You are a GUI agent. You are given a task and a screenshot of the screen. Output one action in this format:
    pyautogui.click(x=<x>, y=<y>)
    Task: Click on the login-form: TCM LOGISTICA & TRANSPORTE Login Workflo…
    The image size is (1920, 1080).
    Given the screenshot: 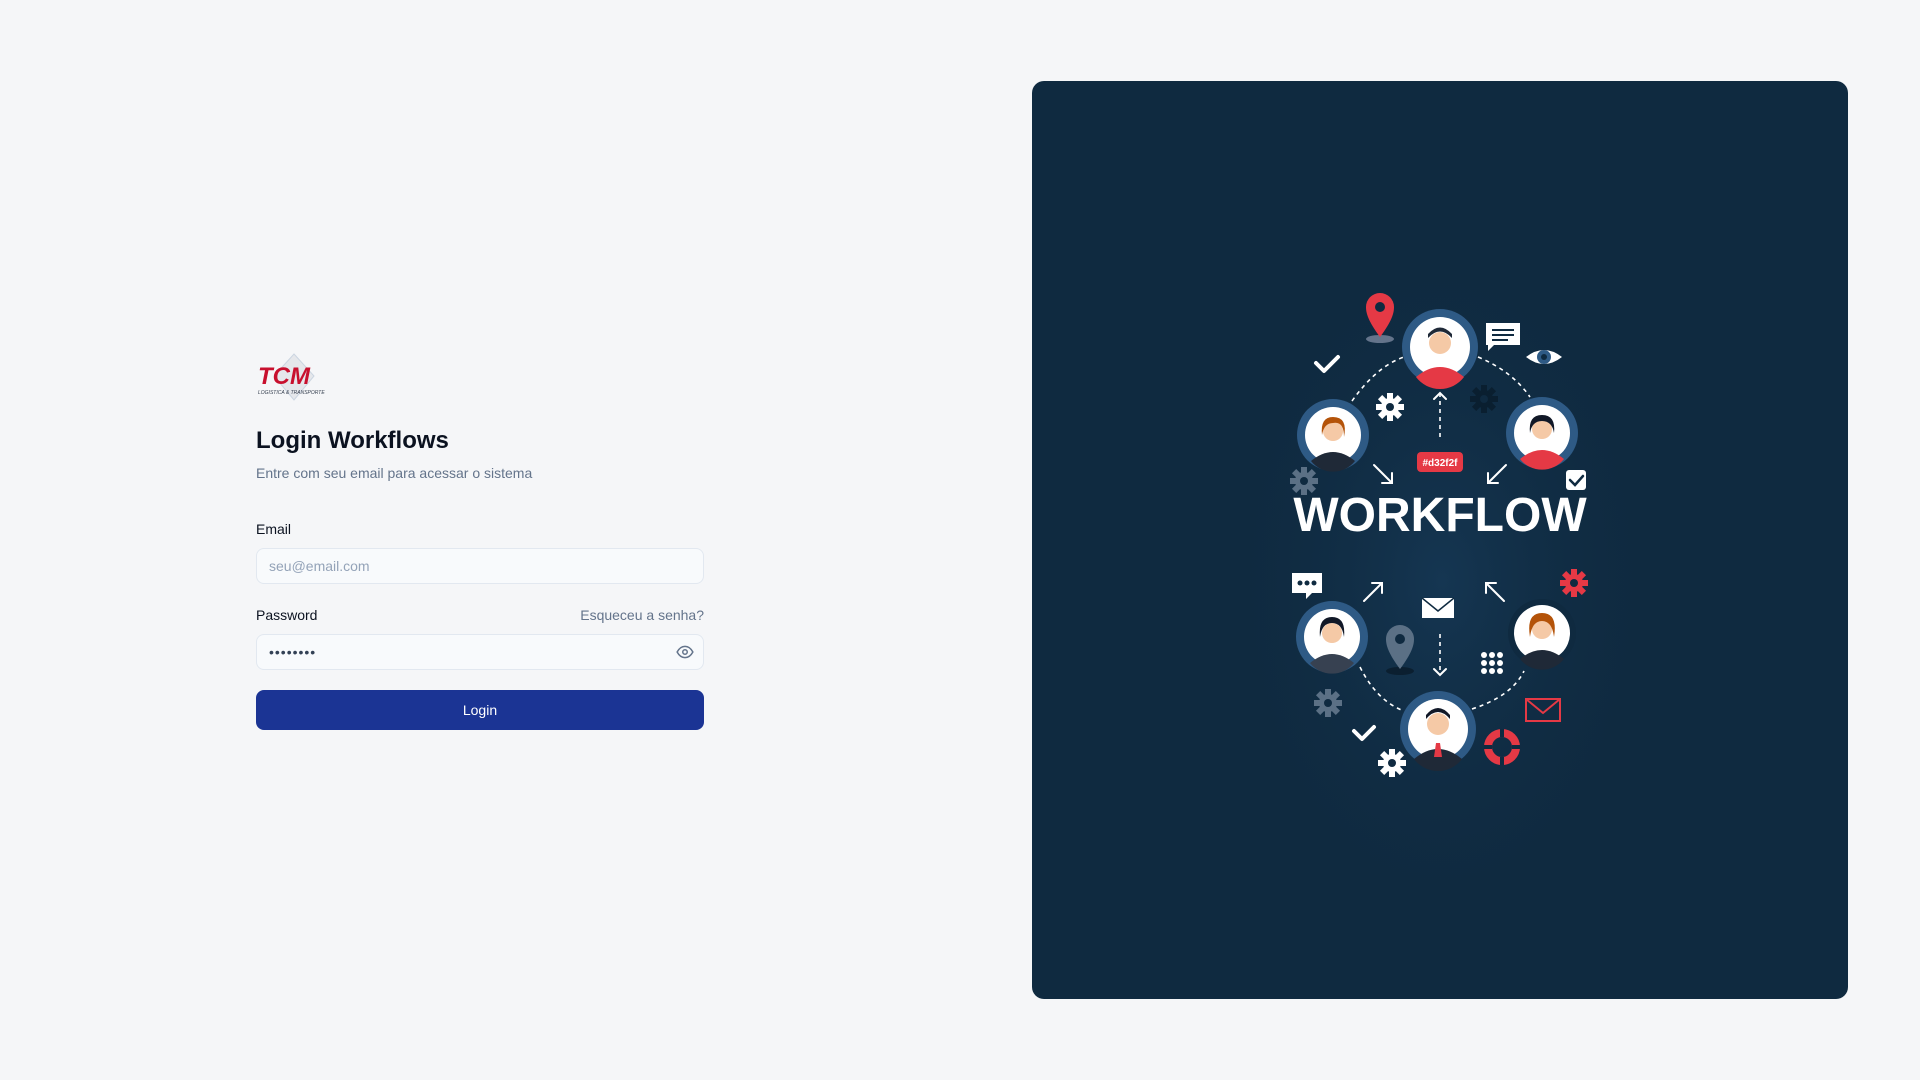 What is the action you would take?
    pyautogui.click(x=480, y=541)
    